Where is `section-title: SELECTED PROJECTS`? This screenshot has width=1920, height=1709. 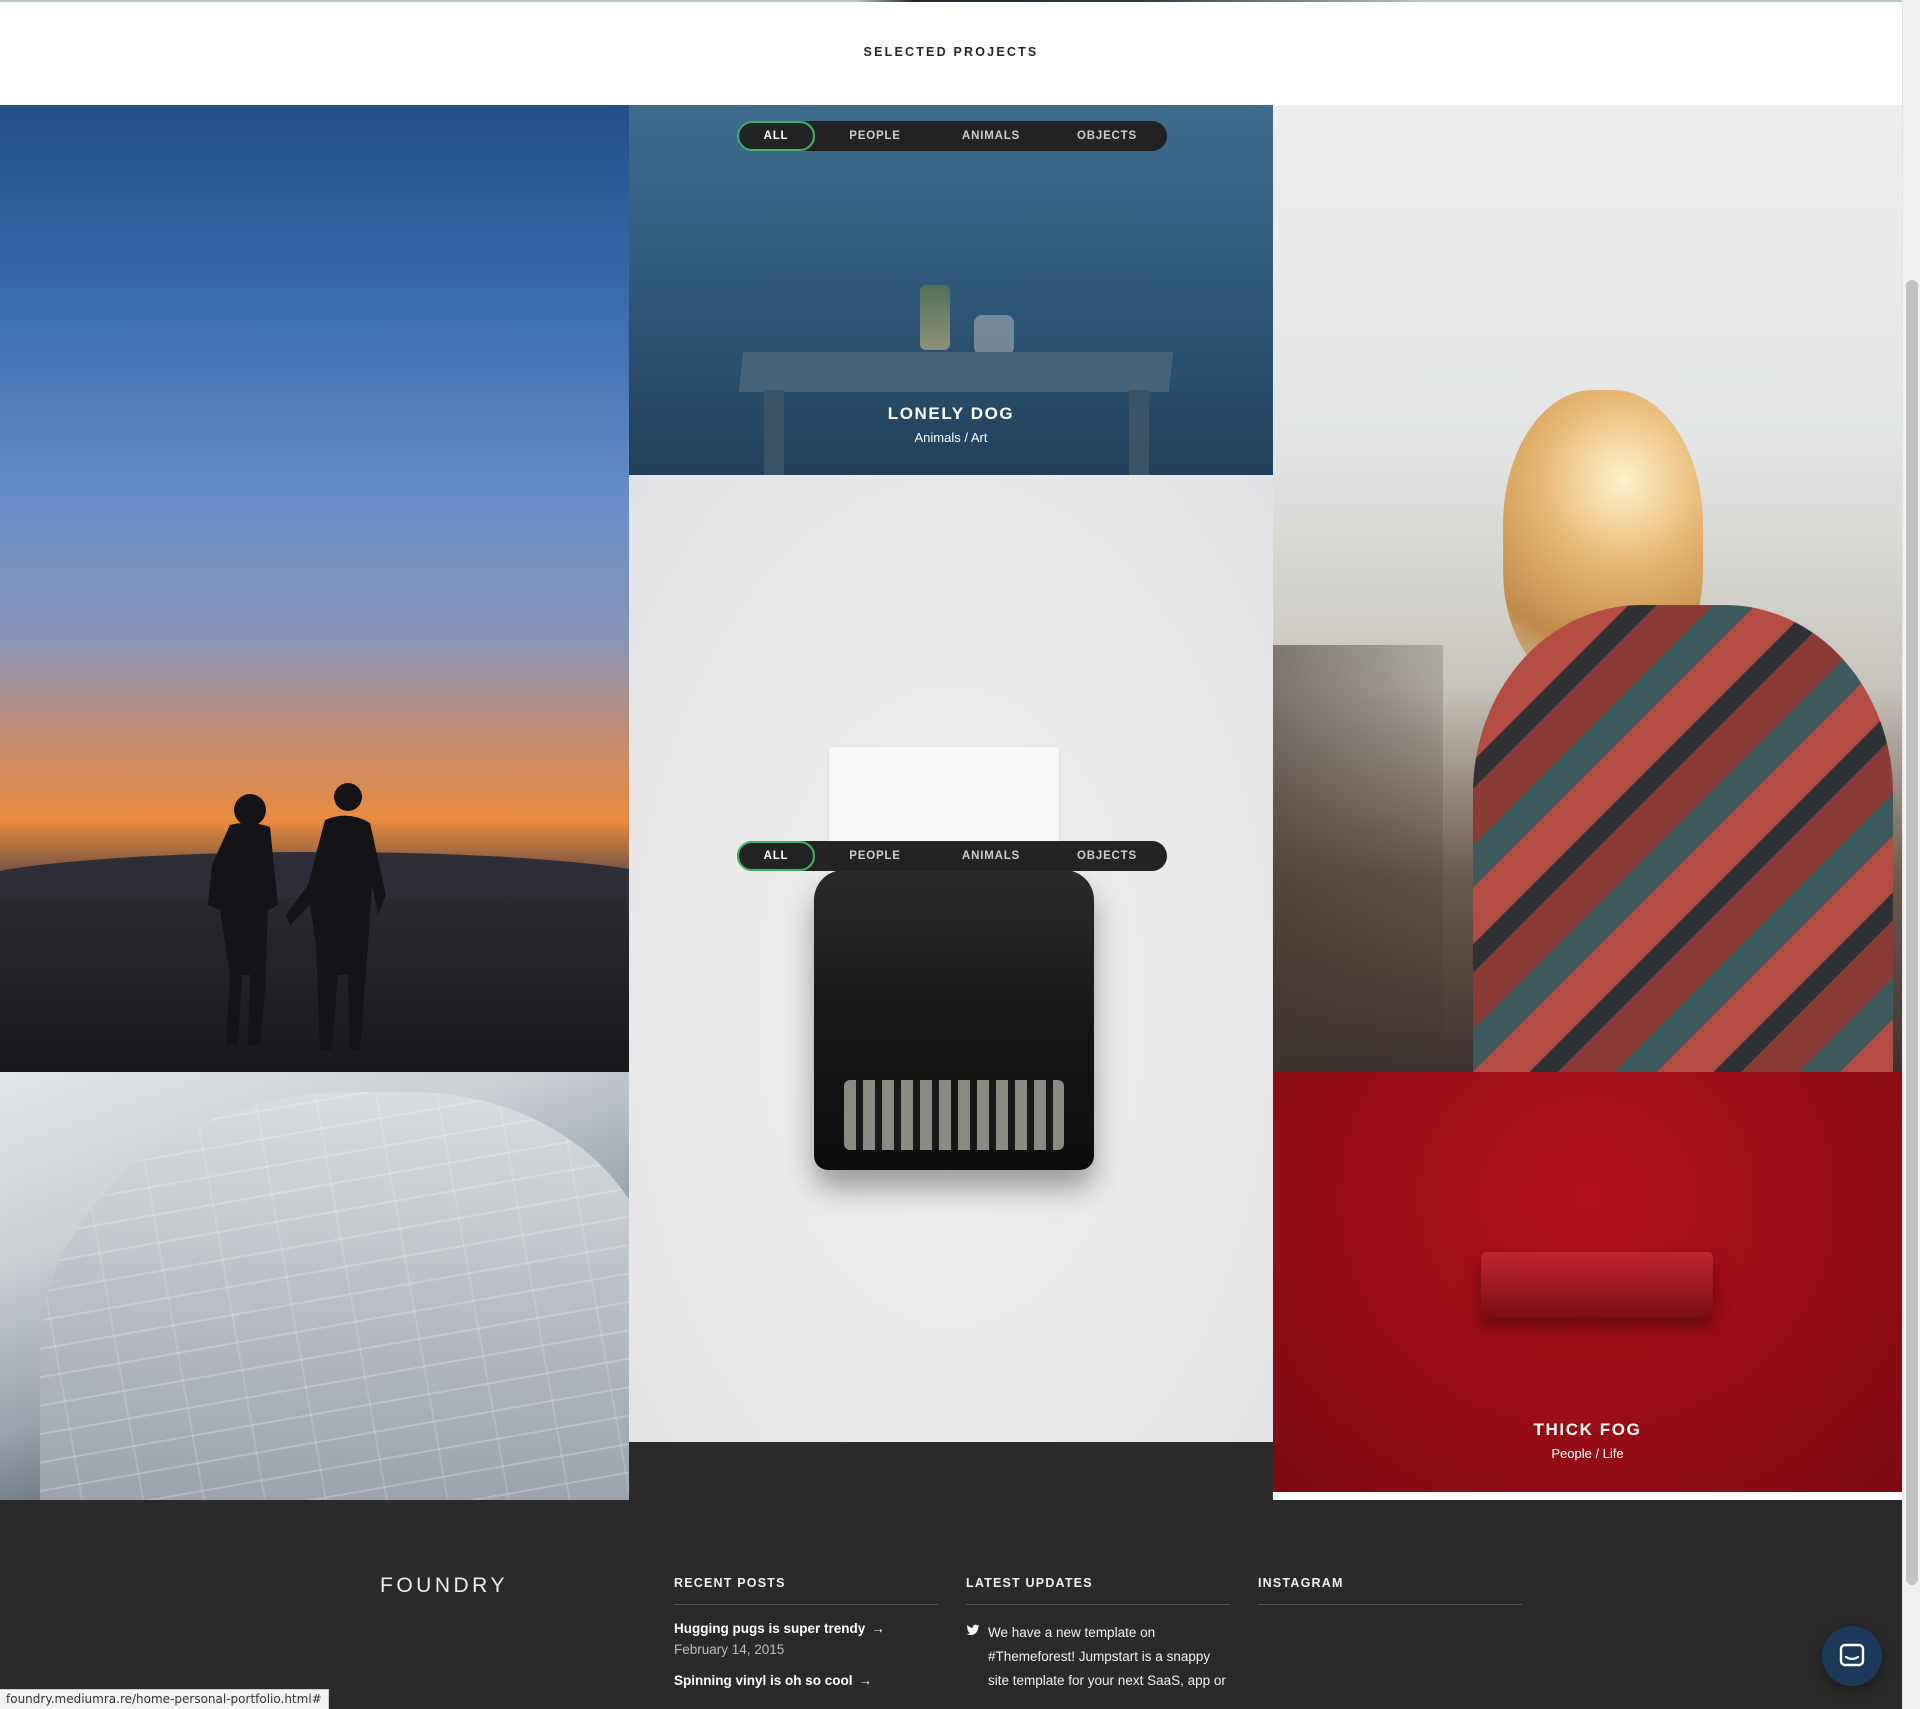 section-title: SELECTED PROJECTS is located at coordinates (951, 52).